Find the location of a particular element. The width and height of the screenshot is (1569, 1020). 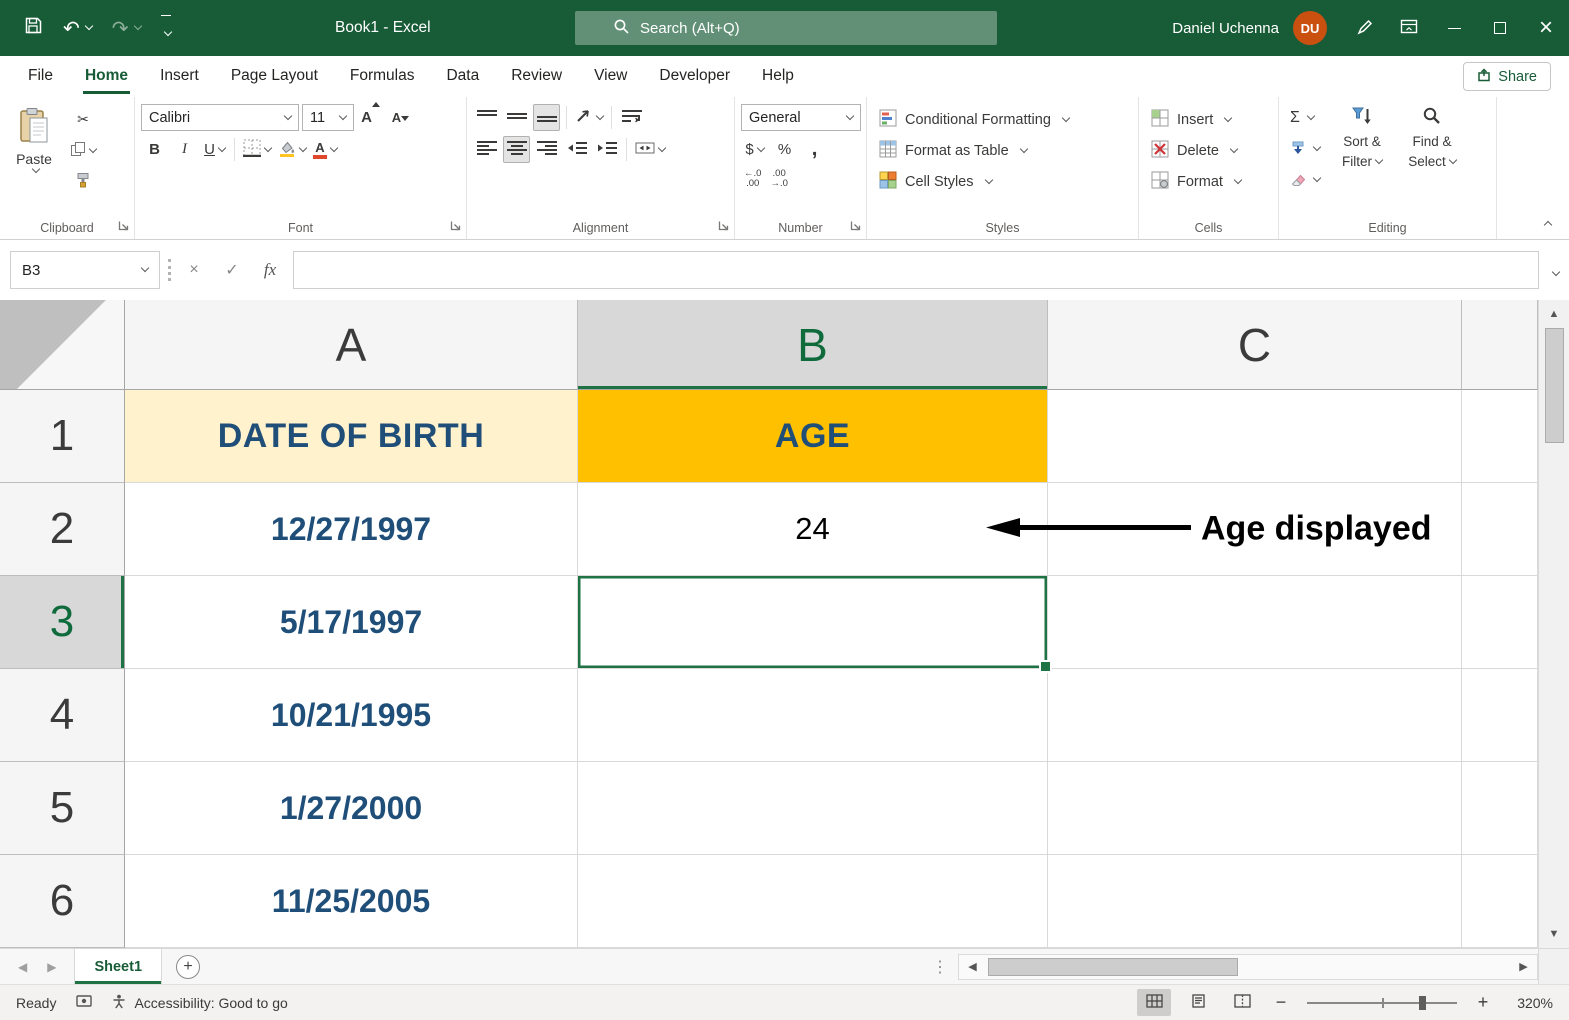

cell-C5 is located at coordinates (1255, 808).